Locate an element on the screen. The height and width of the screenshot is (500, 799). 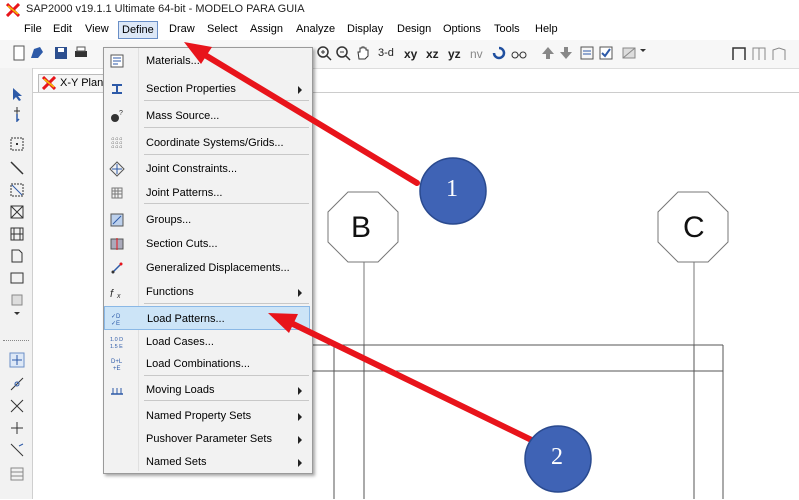
sap2000-app-icon is located at coordinates (13, 10).